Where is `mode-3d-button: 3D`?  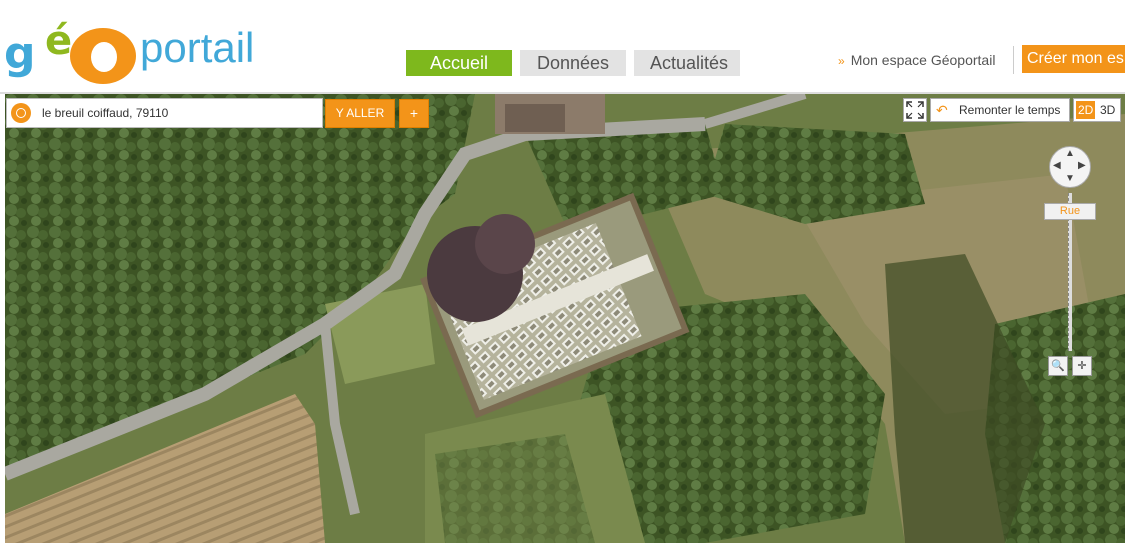
mode-3d-button: 3D is located at coordinates (1107, 110).